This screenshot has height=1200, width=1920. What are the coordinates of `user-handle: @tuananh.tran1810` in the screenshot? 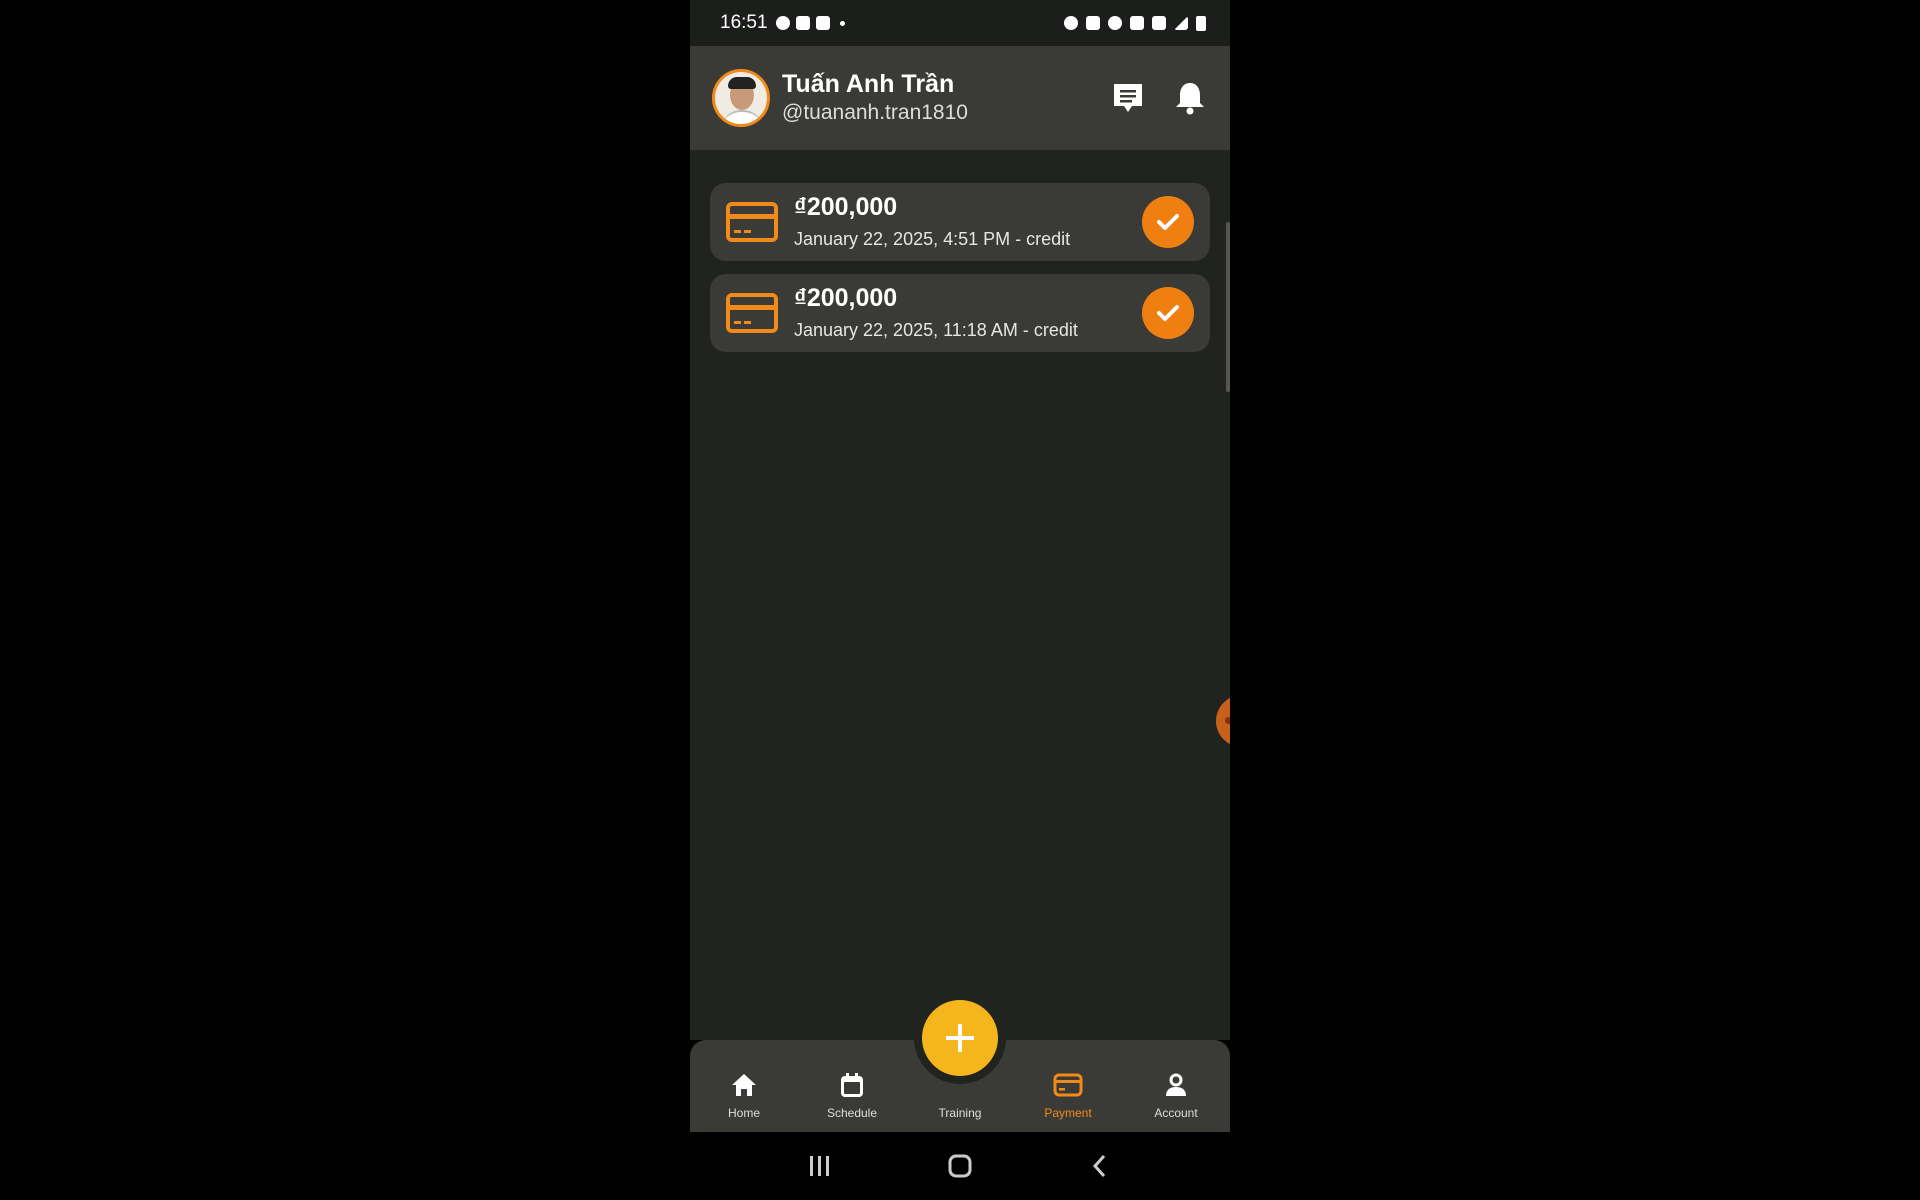 It's located at (875, 112).